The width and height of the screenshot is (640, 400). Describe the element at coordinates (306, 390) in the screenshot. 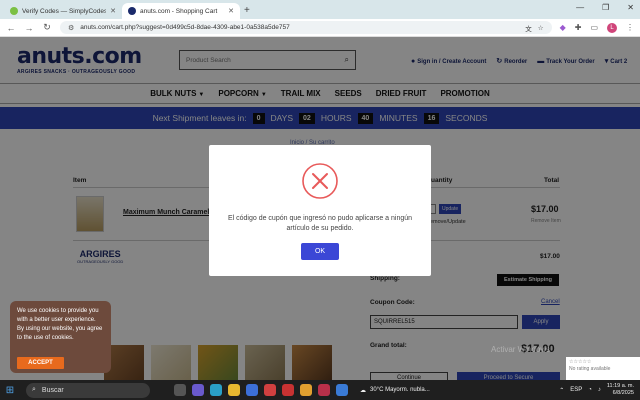

I see `chrome-icon` at that location.